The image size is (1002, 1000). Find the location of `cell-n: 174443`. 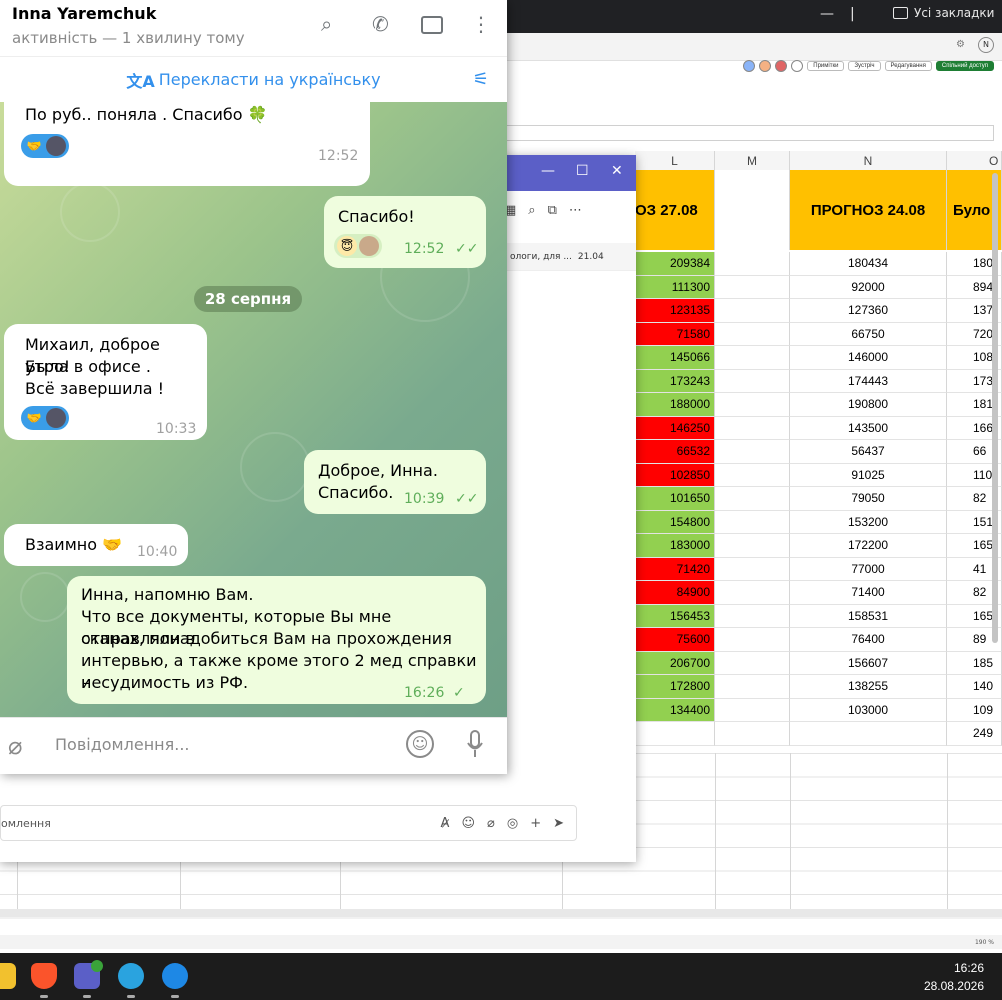

cell-n: 174443 is located at coordinates (868, 381).